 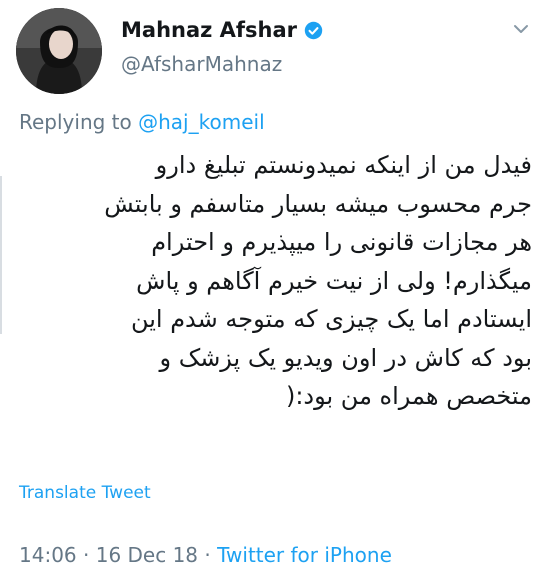 I want to click on tweet-source-link: Twitter for iPhone, so click(x=304, y=555).